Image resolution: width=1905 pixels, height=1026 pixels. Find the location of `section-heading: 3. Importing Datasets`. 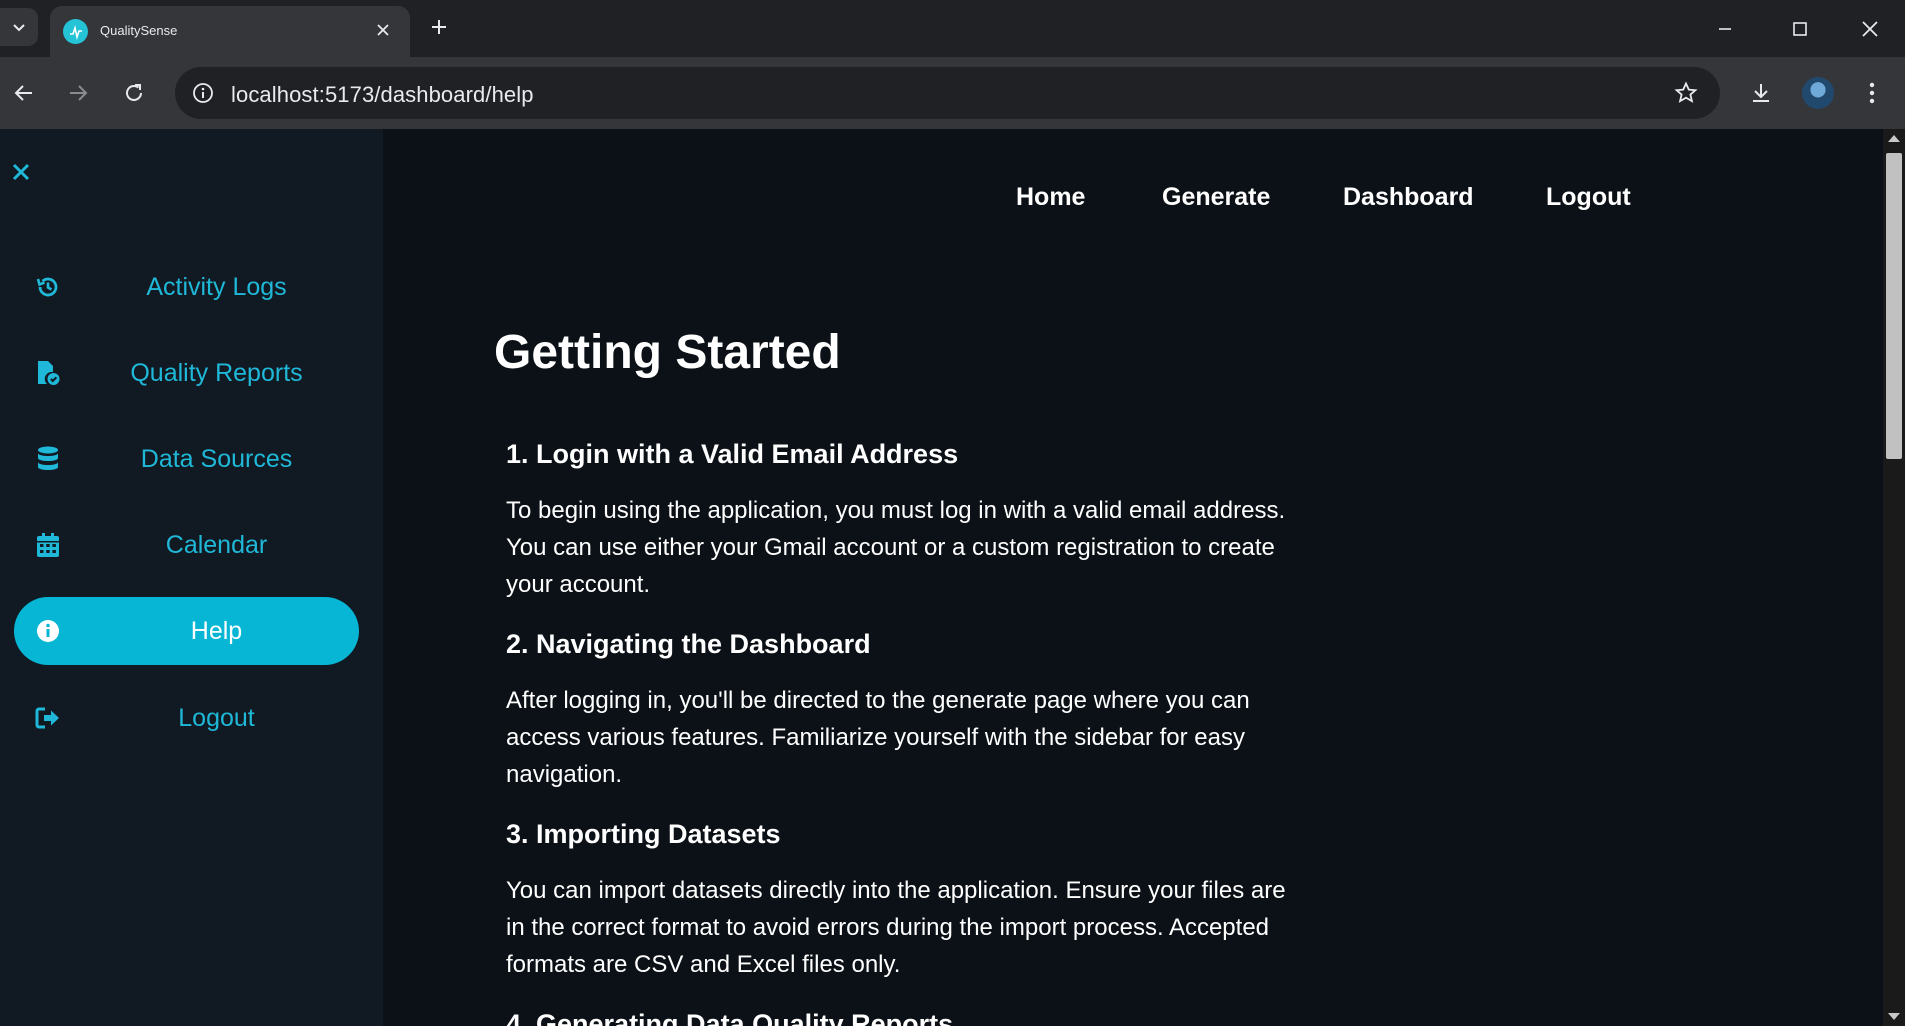

section-heading: 3. Importing Datasets is located at coordinates (643, 834).